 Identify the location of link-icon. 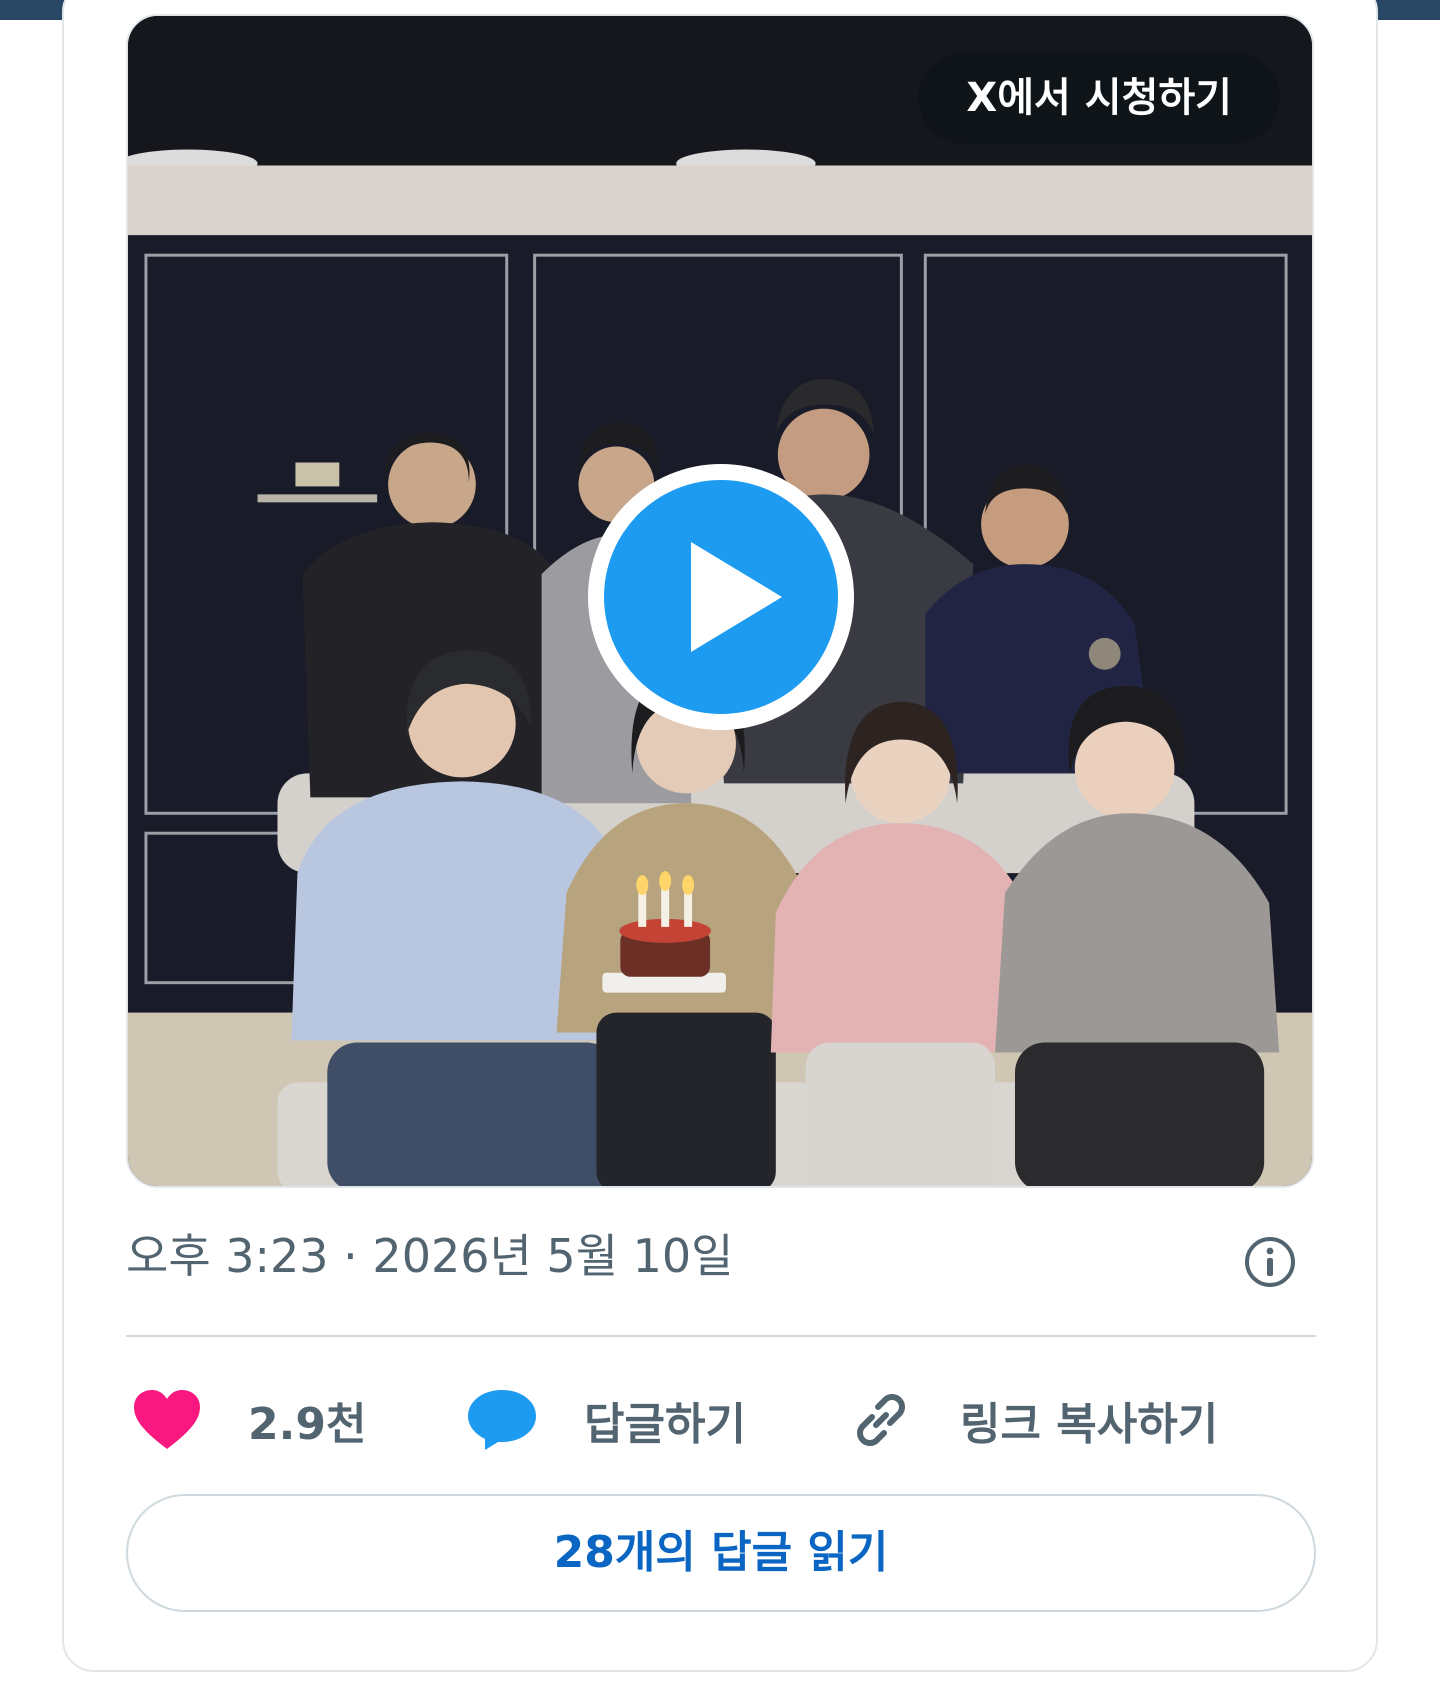
(881, 1420).